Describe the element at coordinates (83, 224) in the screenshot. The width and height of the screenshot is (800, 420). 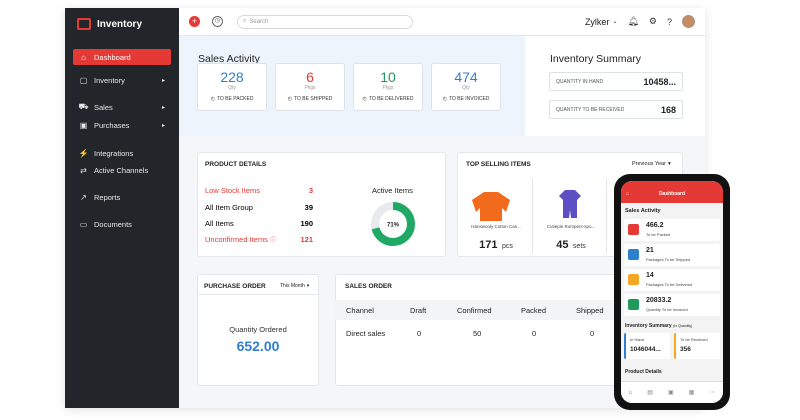
I see `folder-icon: ▭` at that location.